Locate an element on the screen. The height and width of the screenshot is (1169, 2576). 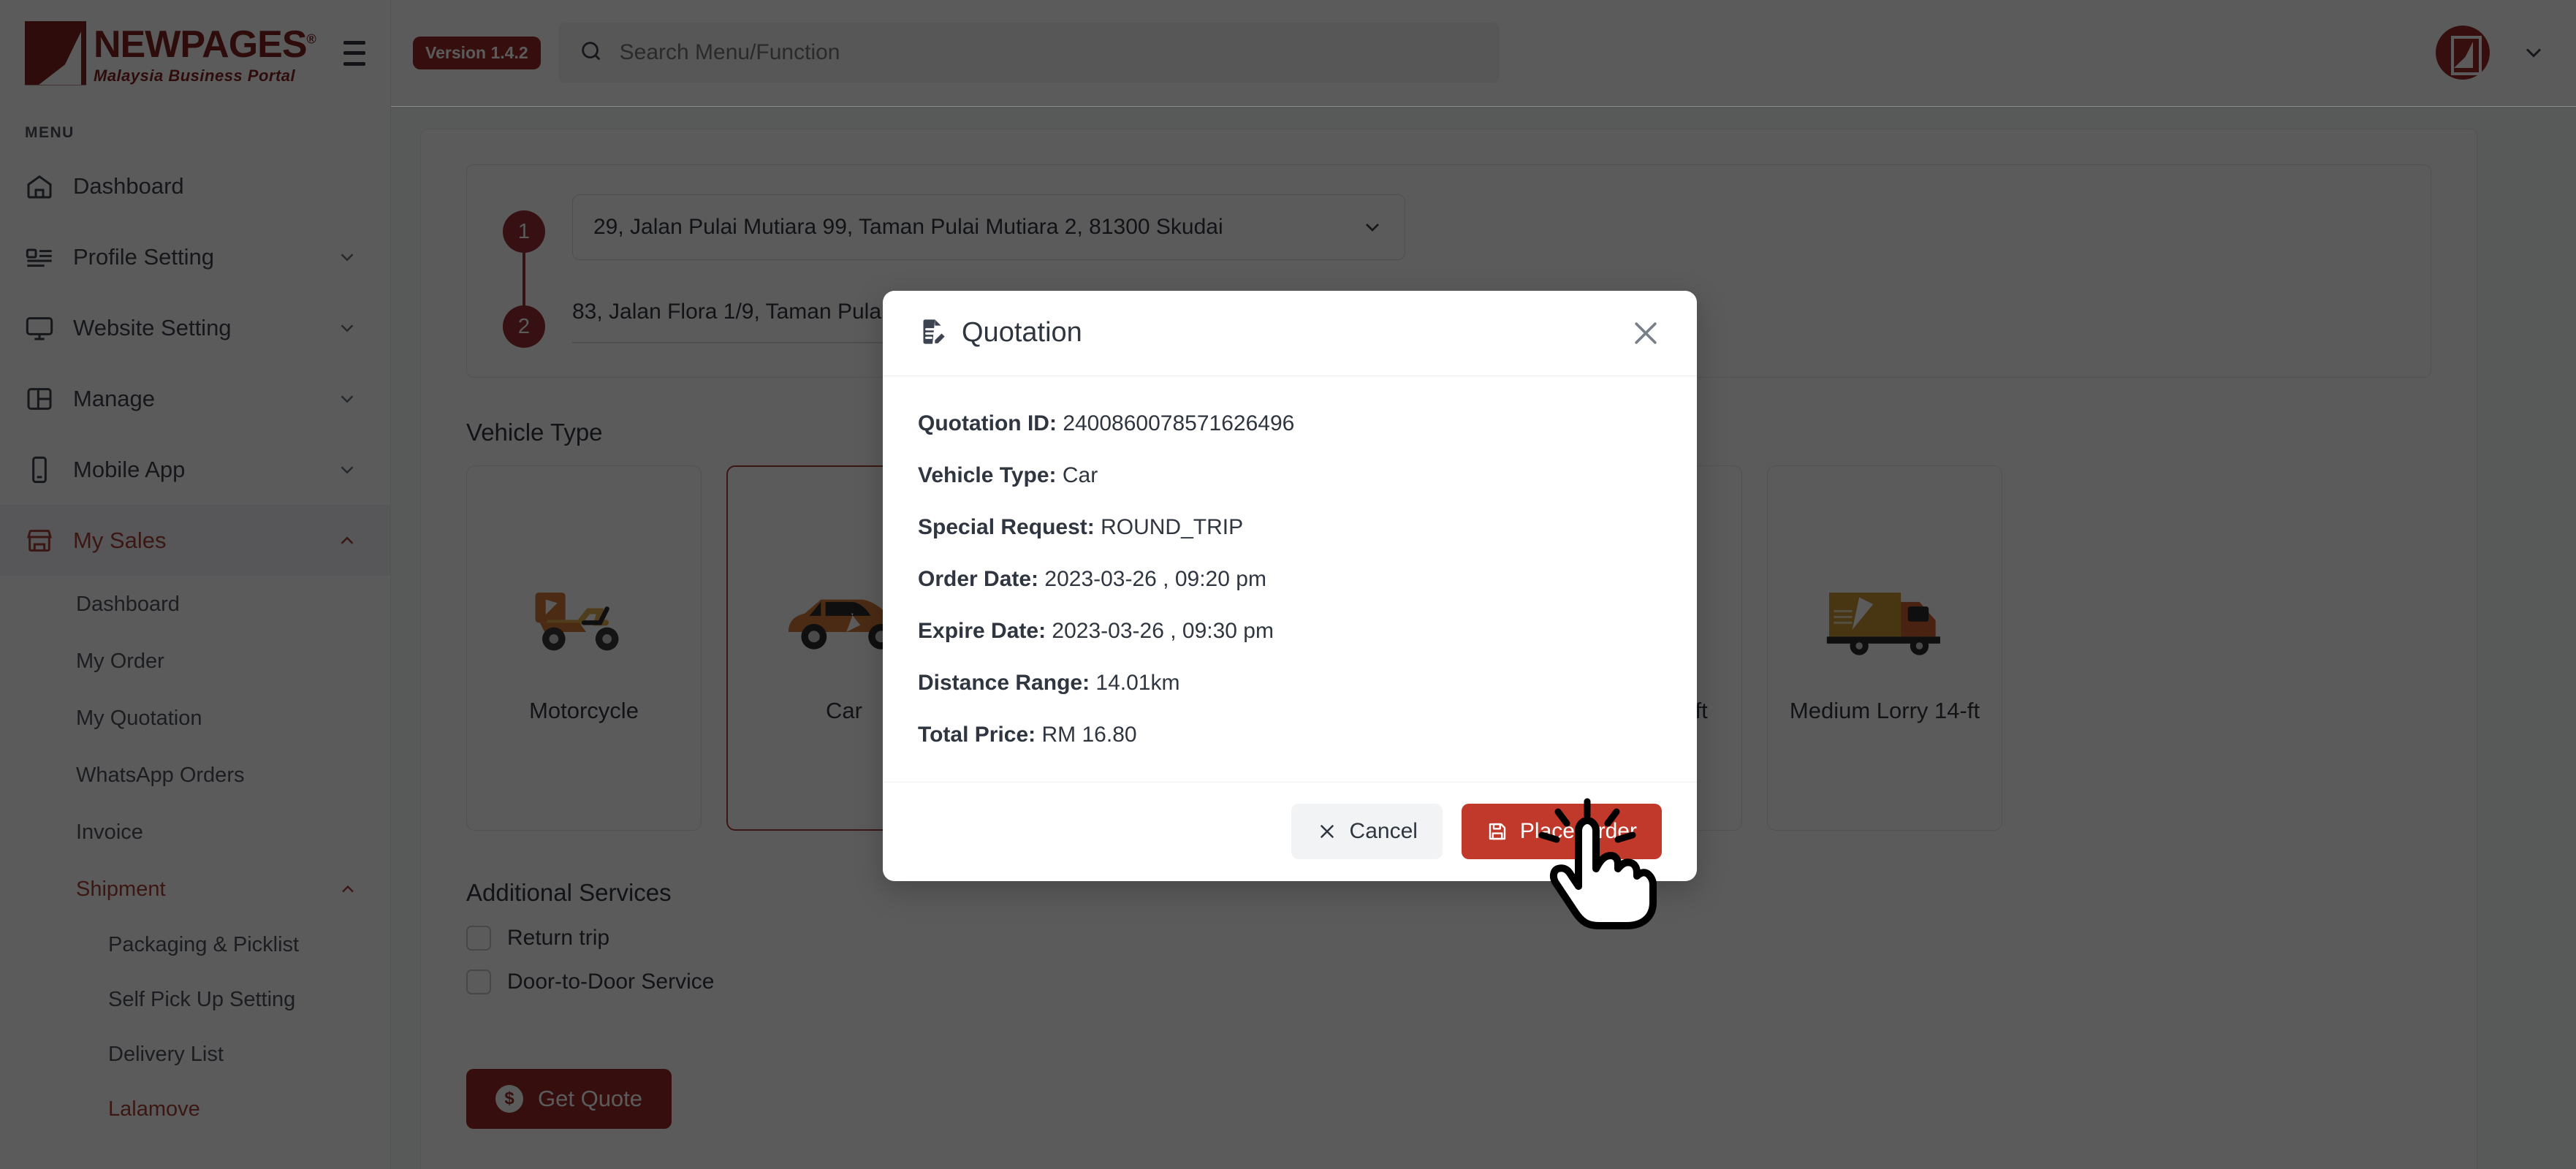
field-quotation-id: Quotation ID: 2400860078571626496 is located at coordinates (1290, 423).